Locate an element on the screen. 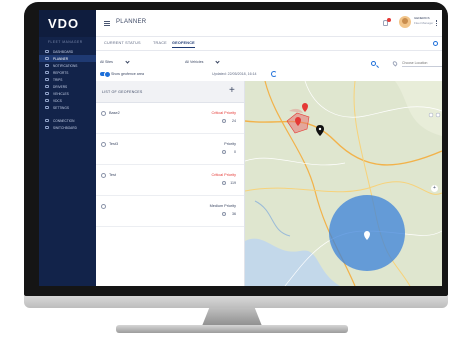 The height and width of the screenshot is (338, 451). zoom-in-button: + is located at coordinates (434, 188).